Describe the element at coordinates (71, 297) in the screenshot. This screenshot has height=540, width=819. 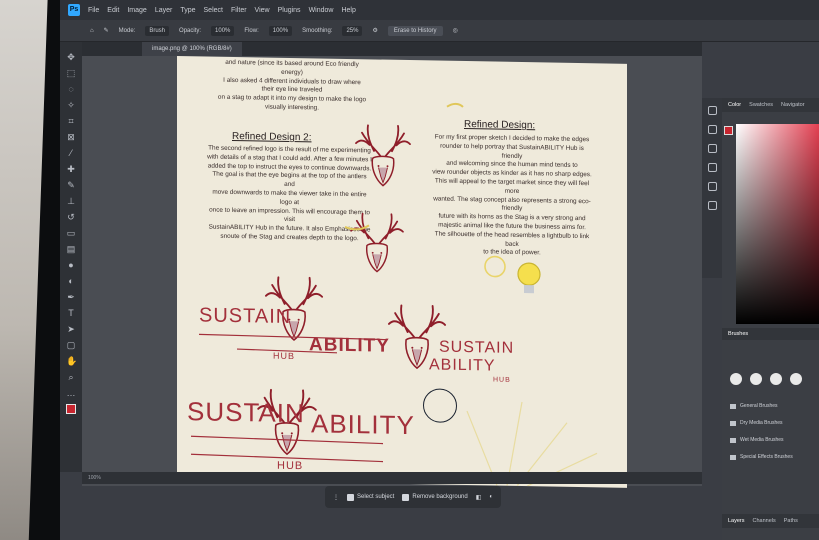
I see `pen-tool-icon: ✒` at that location.